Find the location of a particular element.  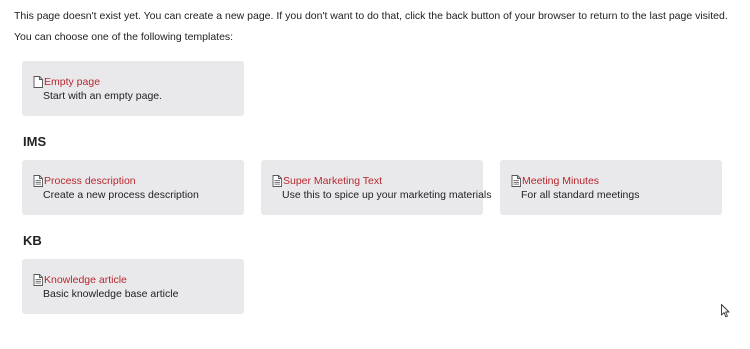

template-description: Basic knowledge base article is located at coordinates (111, 294).